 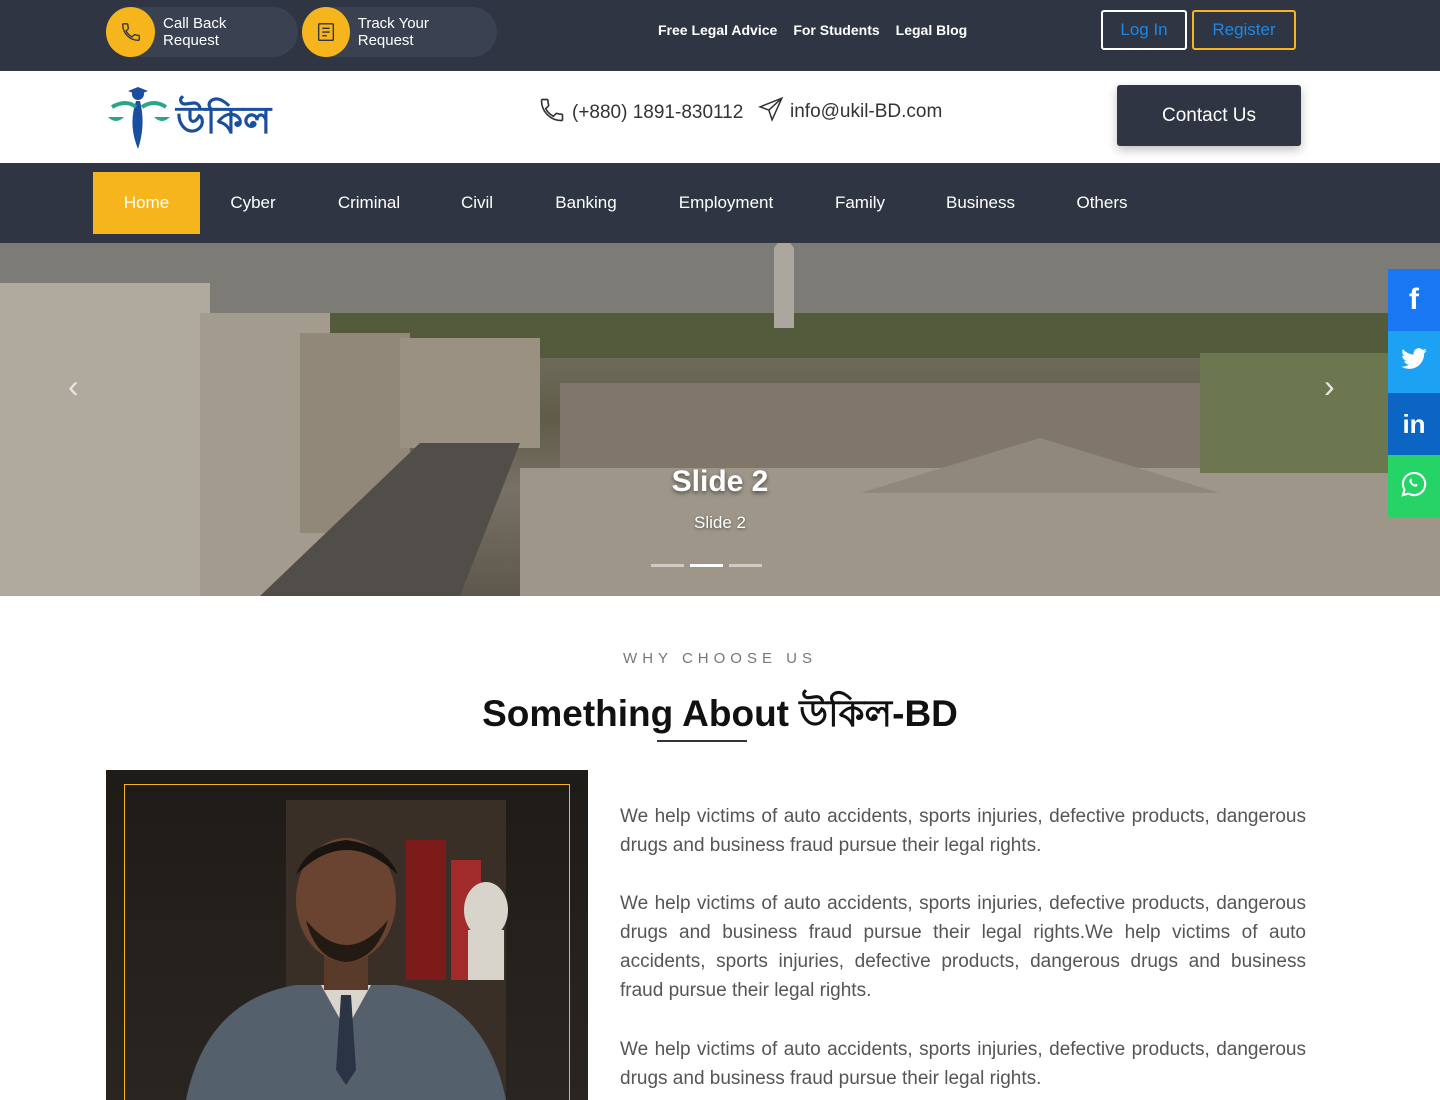 What do you see at coordinates (866, 111) in the screenshot?
I see `email-address: info@ukil-BD.com` at bounding box center [866, 111].